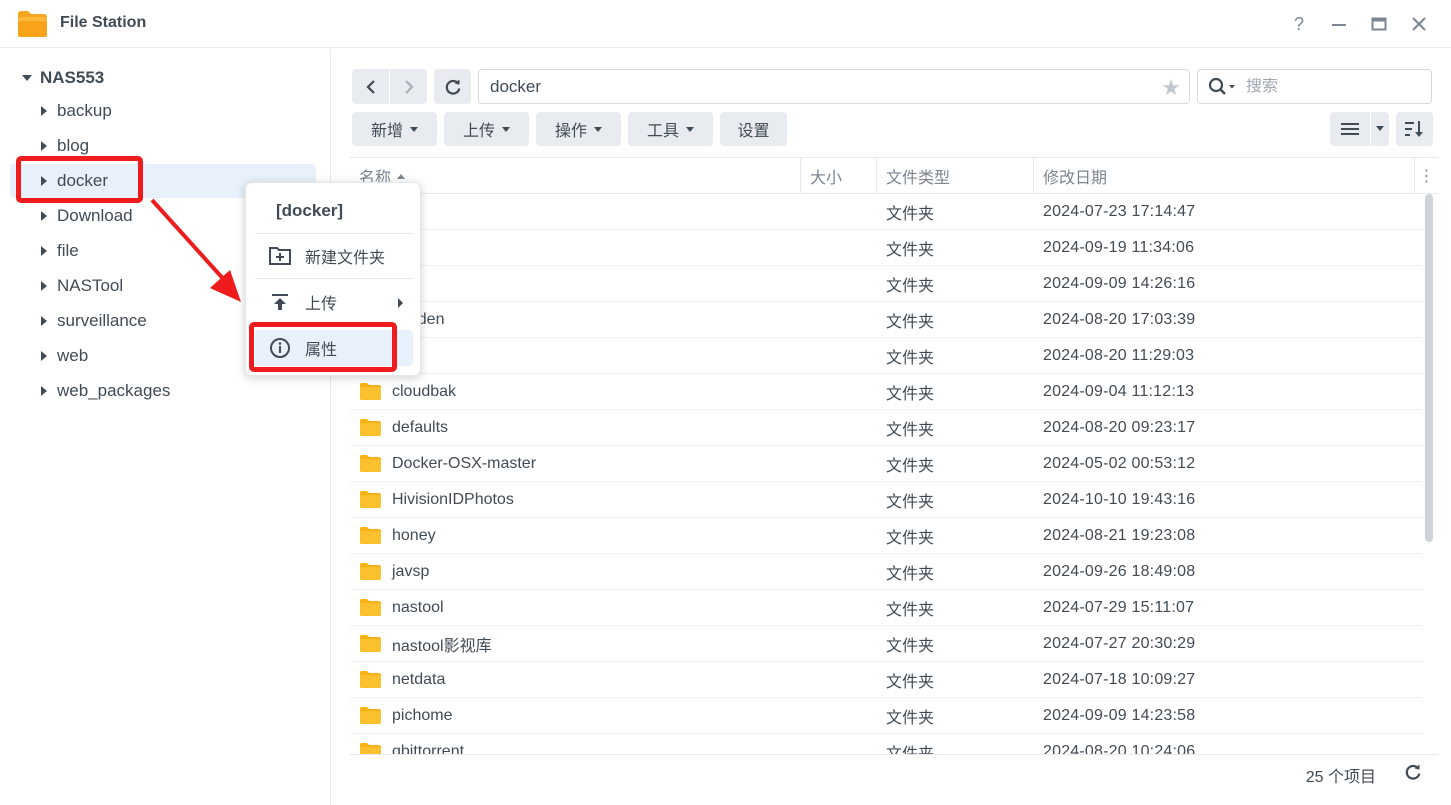  I want to click on column-options-icon: ⋮, so click(1426, 176).